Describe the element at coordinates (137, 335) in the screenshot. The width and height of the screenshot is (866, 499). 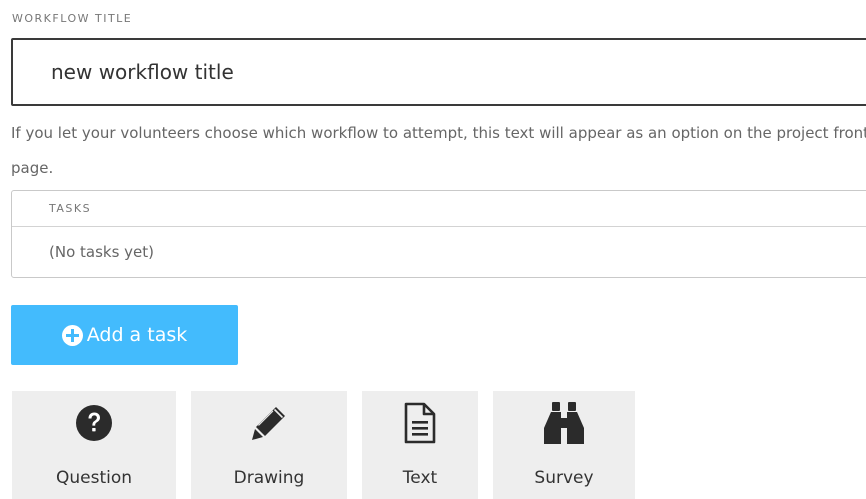
I see `add-task-label: Add a task` at that location.